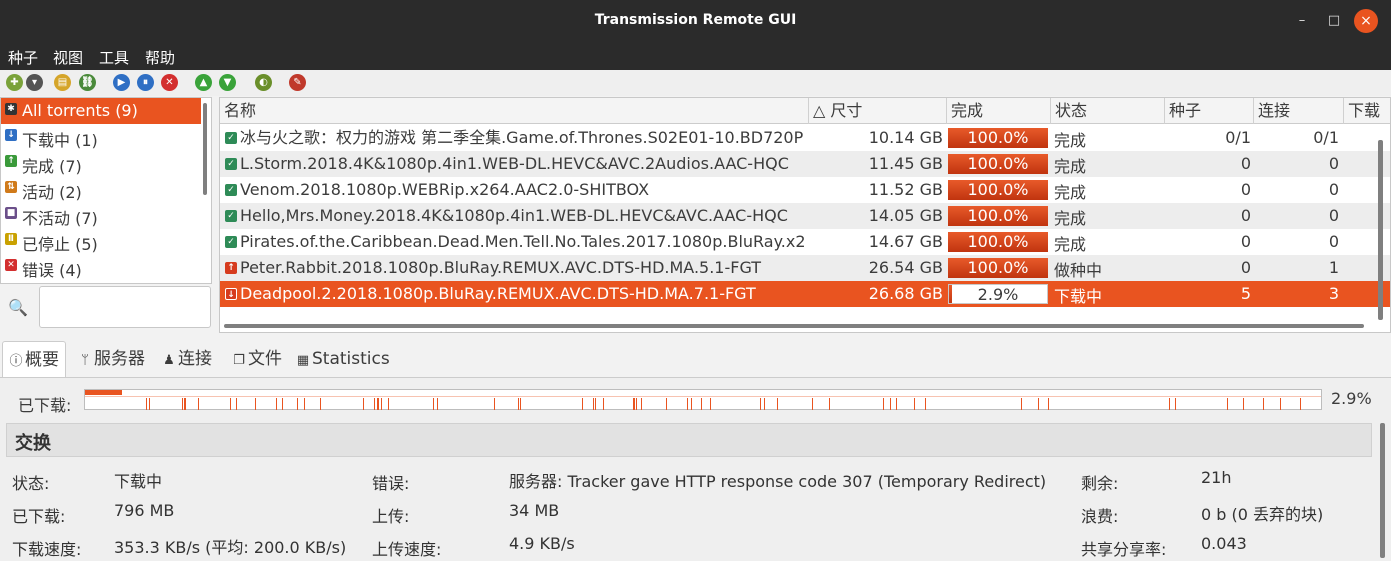  What do you see at coordinates (47, 549) in the screenshot?
I see `field-label: 下载速度:` at bounding box center [47, 549].